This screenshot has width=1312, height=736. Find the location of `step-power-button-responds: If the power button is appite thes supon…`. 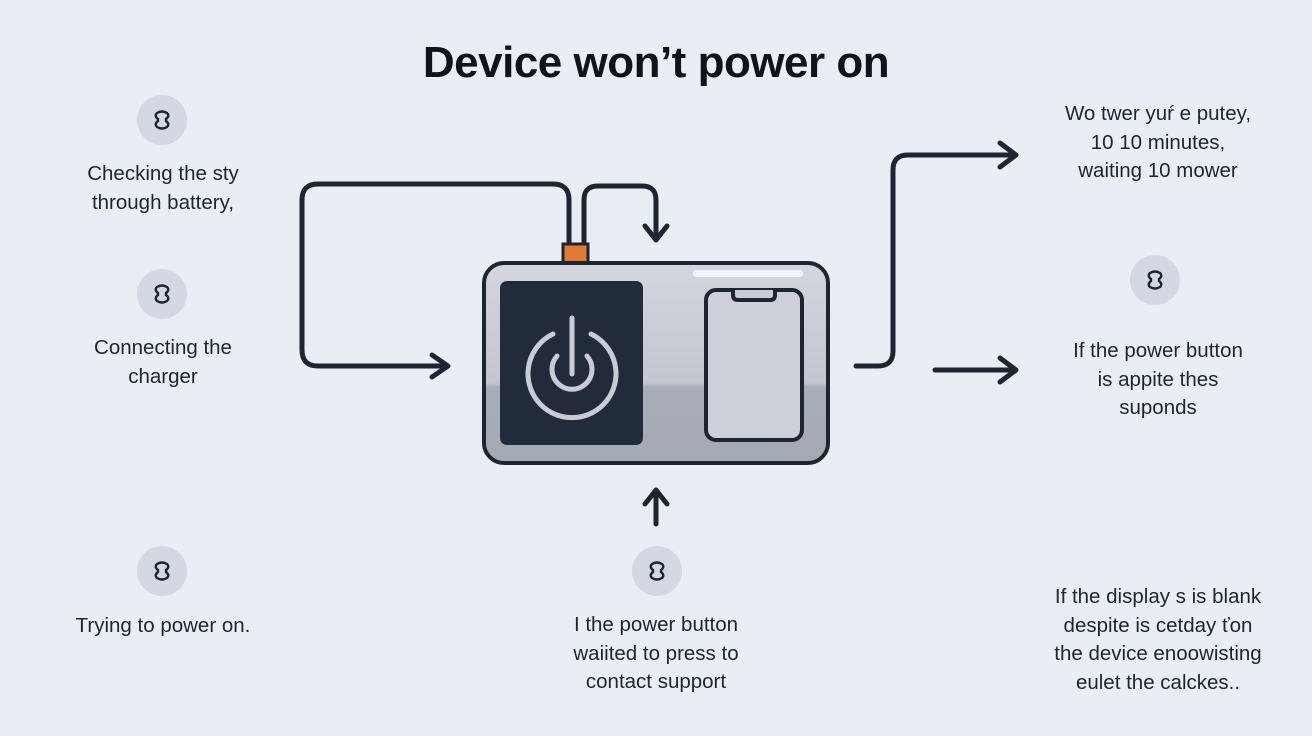

step-power-button-responds: If the power button is appite thes supon… is located at coordinates (1158, 380).